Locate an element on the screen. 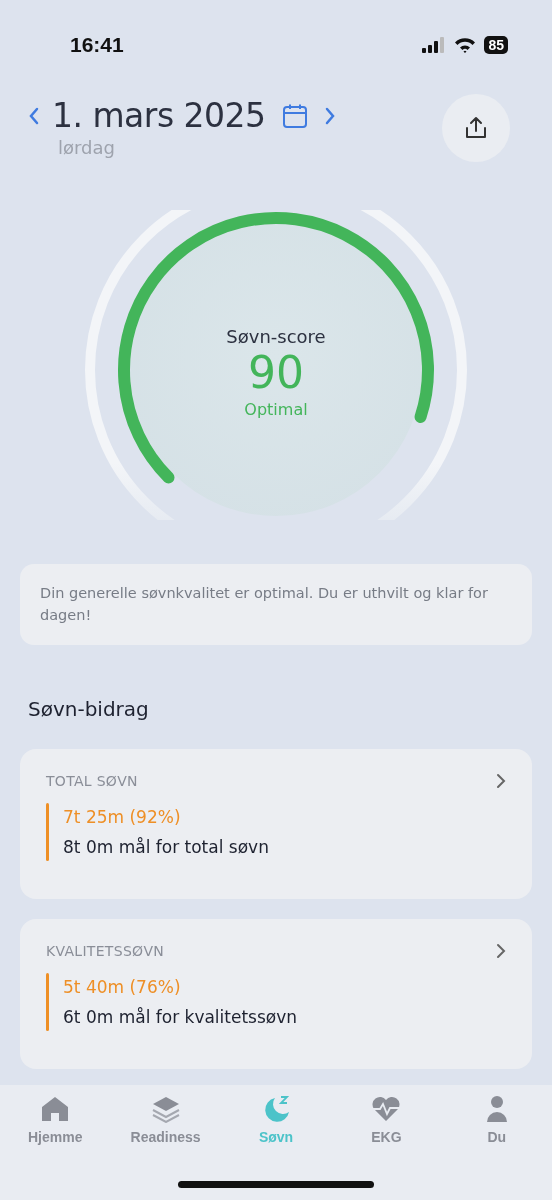 This screenshot has width=552, height=1200. heart-pulse-icon is located at coordinates (386, 1109).